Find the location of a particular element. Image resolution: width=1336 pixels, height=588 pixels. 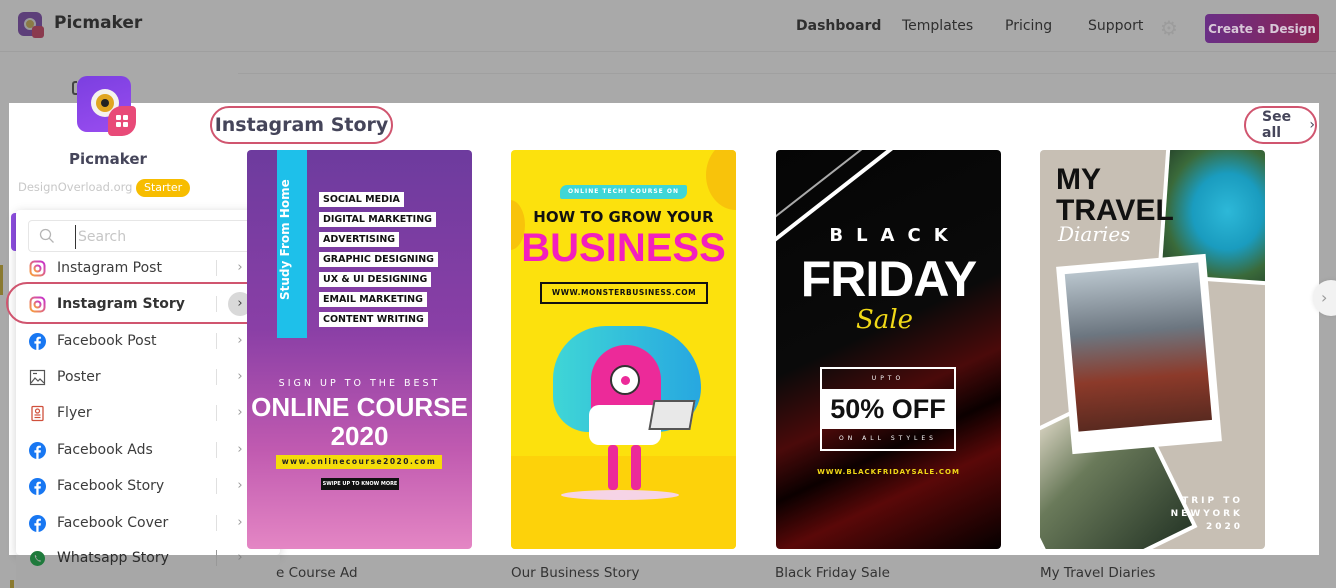

template-card-travel: MY TRAVEL Diaries TRIP TO NEWYORK 2020 is located at coordinates (1152, 349).